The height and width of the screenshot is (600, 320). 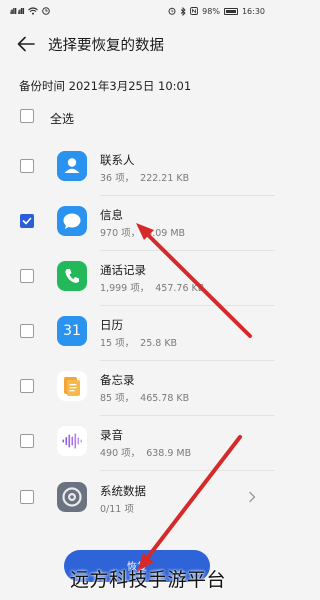 I want to click on item-meta: 36 项， 222.21 KB, so click(x=145, y=178).